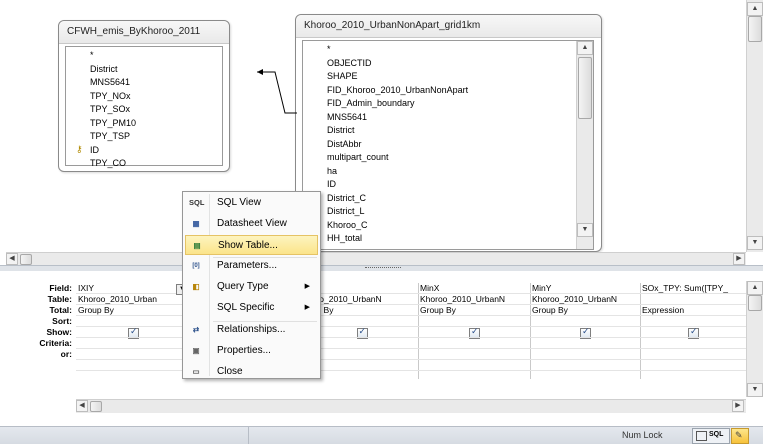 The width and height of the screenshot is (763, 444). Describe the element at coordinates (411, 406) in the screenshot. I see `grid-horizontal-scrollbar: ◀ ▶` at that location.